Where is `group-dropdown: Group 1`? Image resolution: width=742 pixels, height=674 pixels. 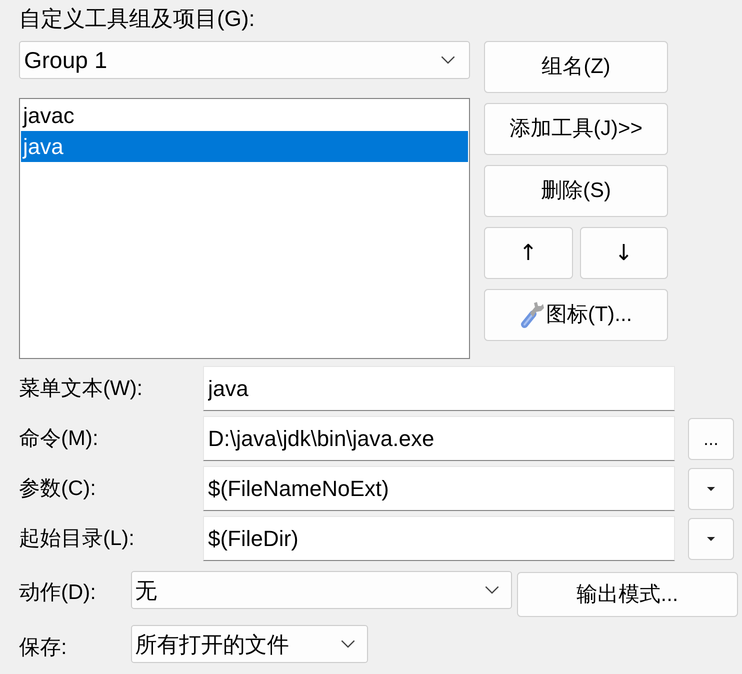
group-dropdown: Group 1 is located at coordinates (244, 60).